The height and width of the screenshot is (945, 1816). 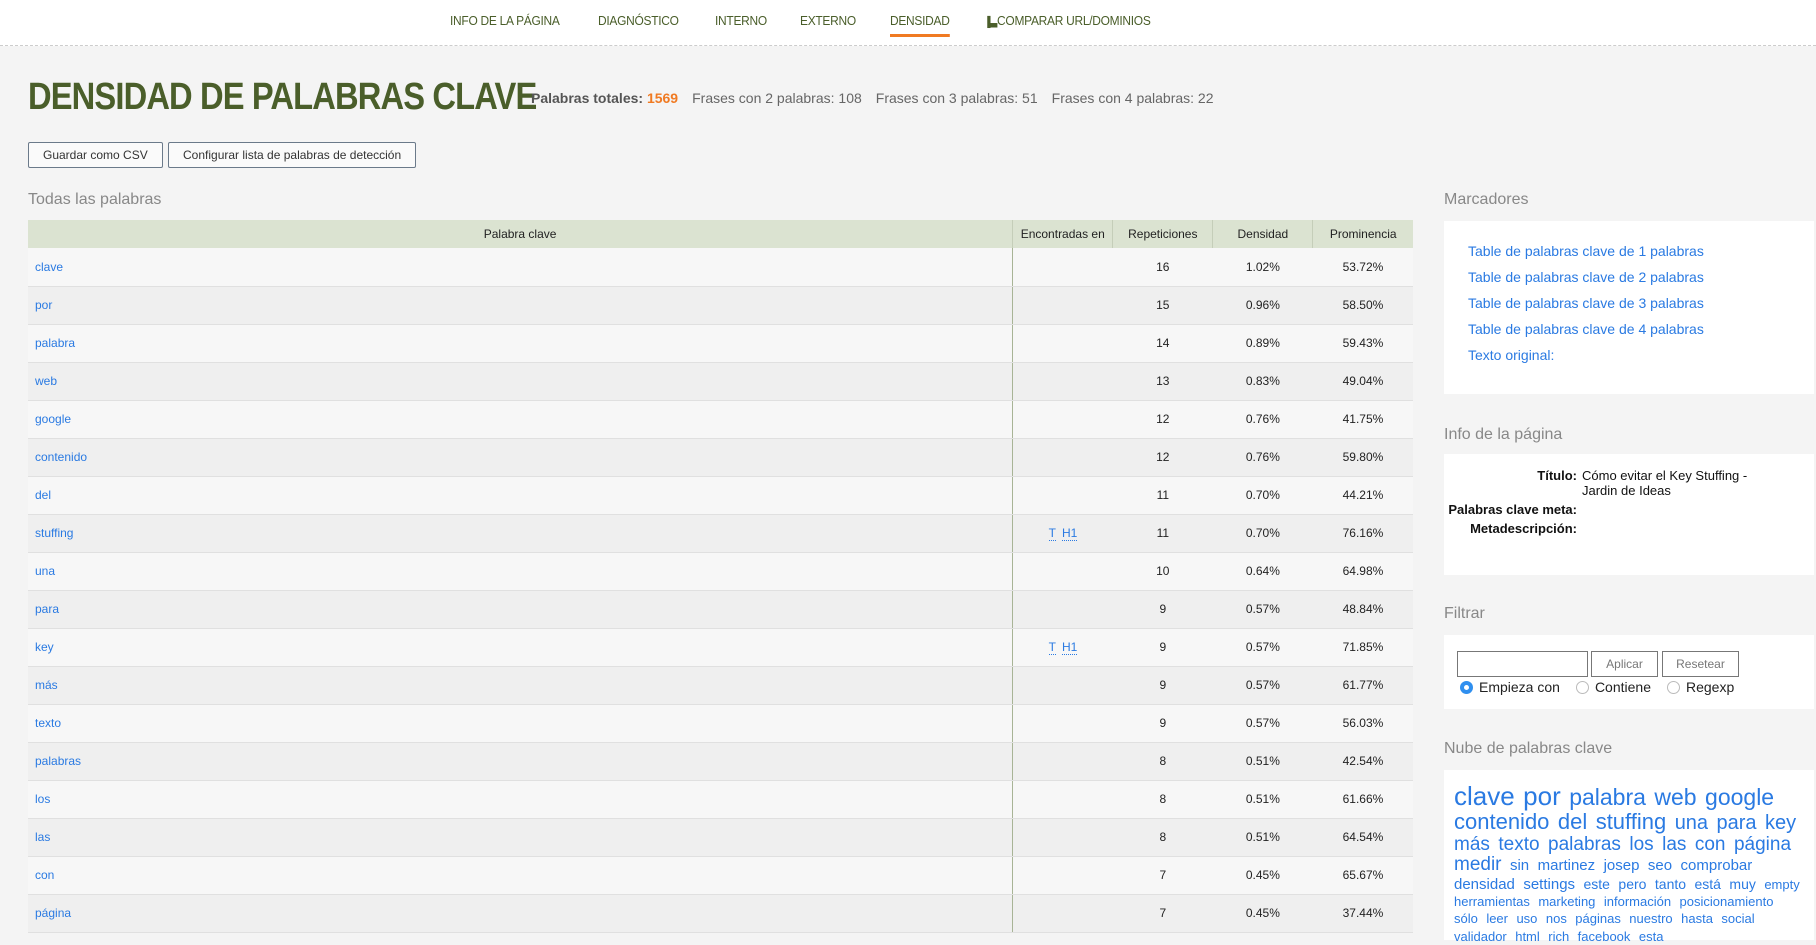 I want to click on cloud-word: los, so click(x=1641, y=844).